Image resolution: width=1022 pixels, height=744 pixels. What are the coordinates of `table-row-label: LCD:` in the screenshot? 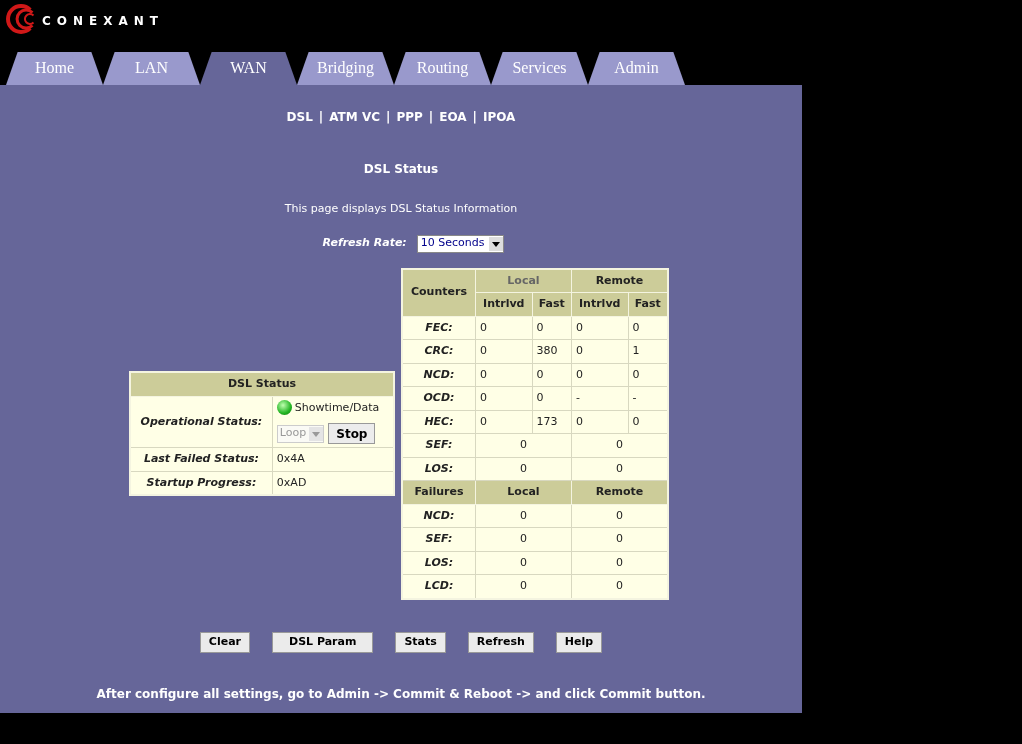 It's located at (439, 586).